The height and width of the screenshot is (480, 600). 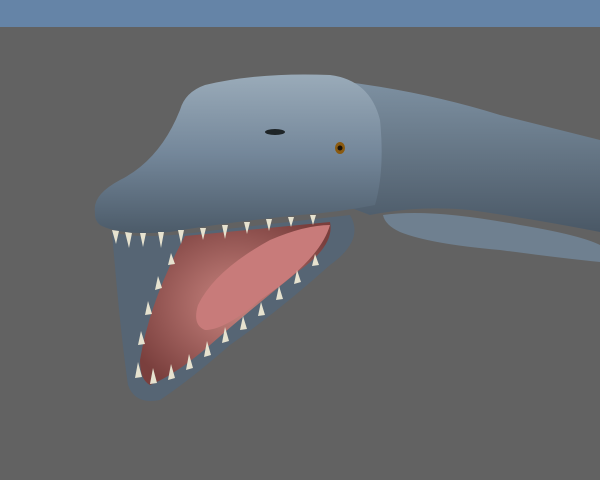 I want to click on eye-pupil, so click(x=340, y=148).